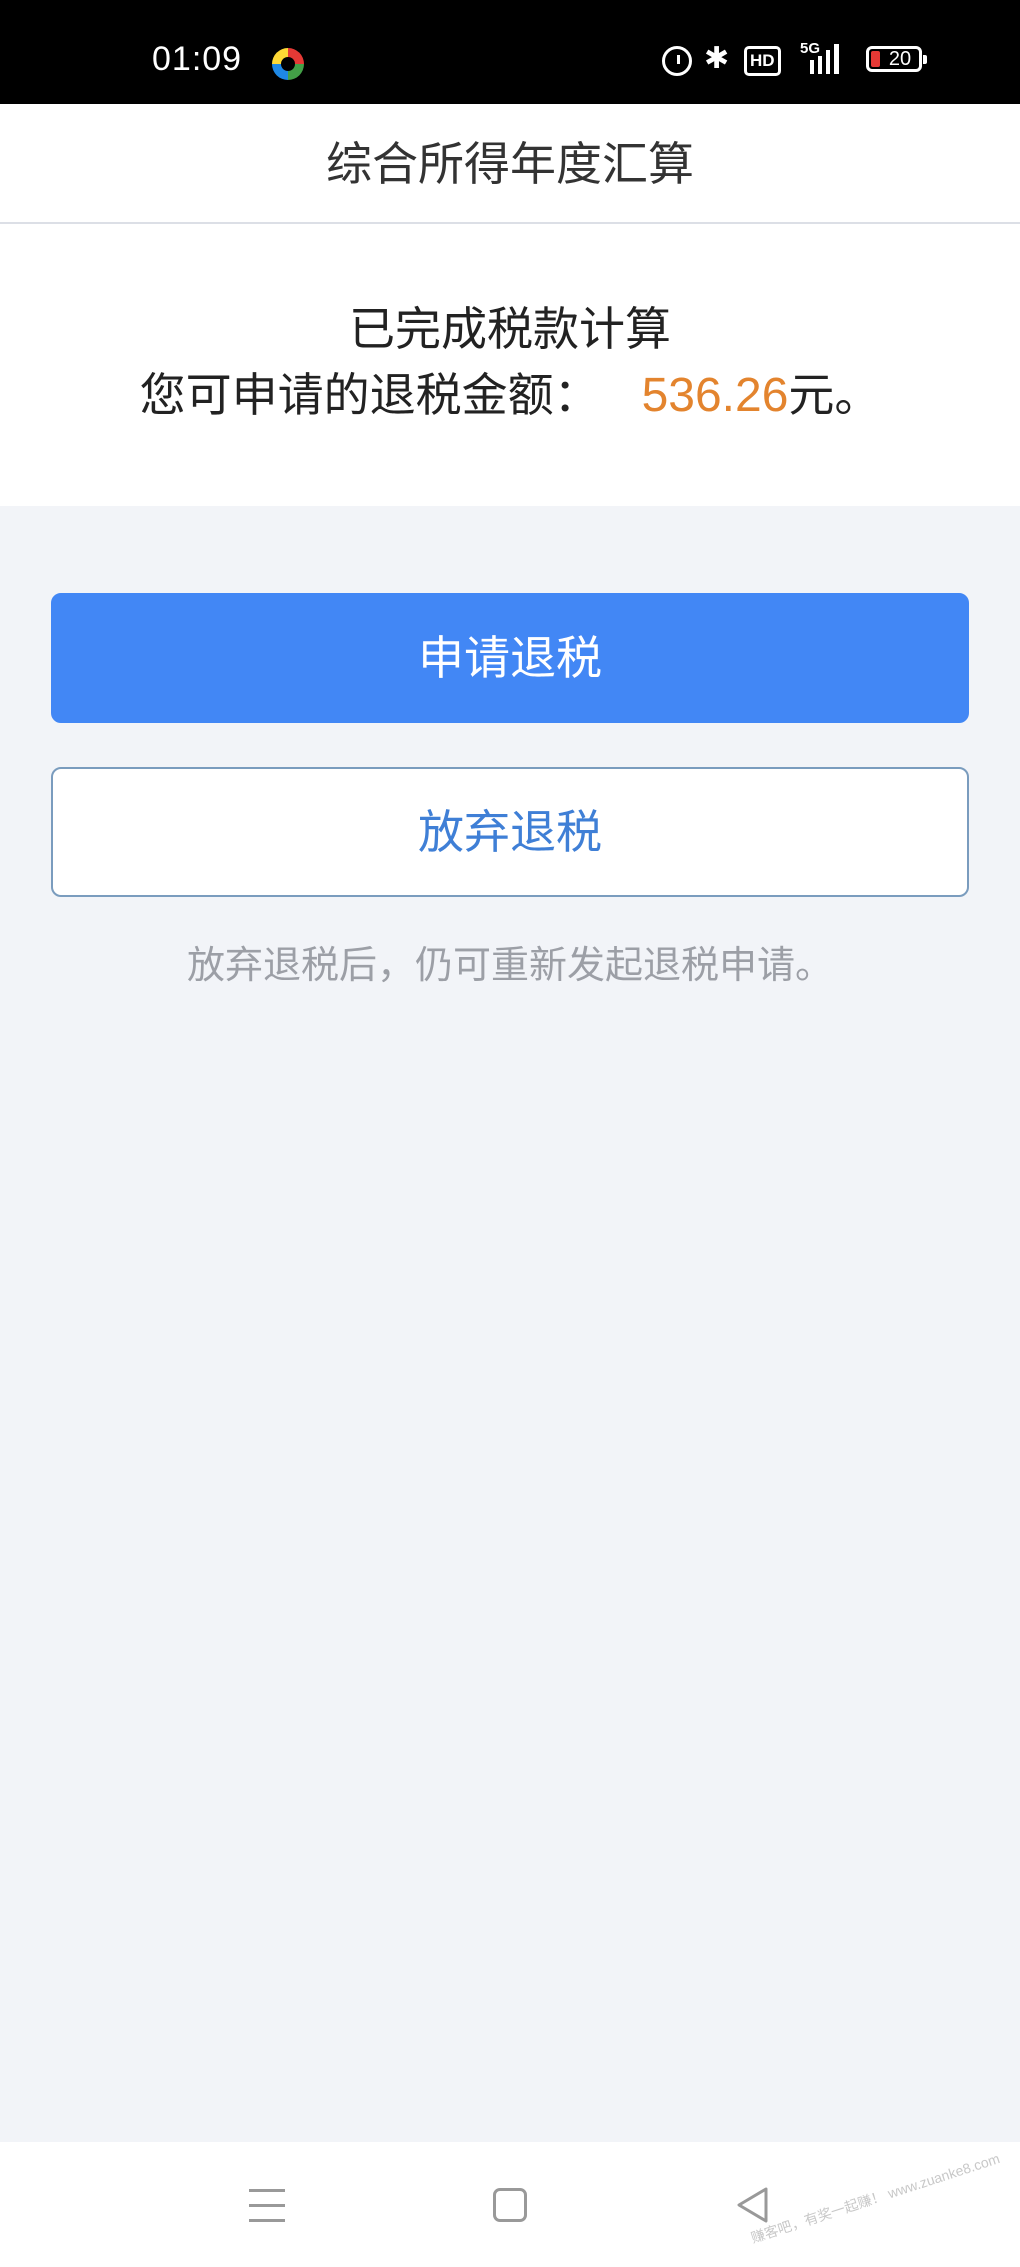 The width and height of the screenshot is (1020, 2267). Describe the element at coordinates (288, 64) in the screenshot. I see `colorful-app-icon` at that location.